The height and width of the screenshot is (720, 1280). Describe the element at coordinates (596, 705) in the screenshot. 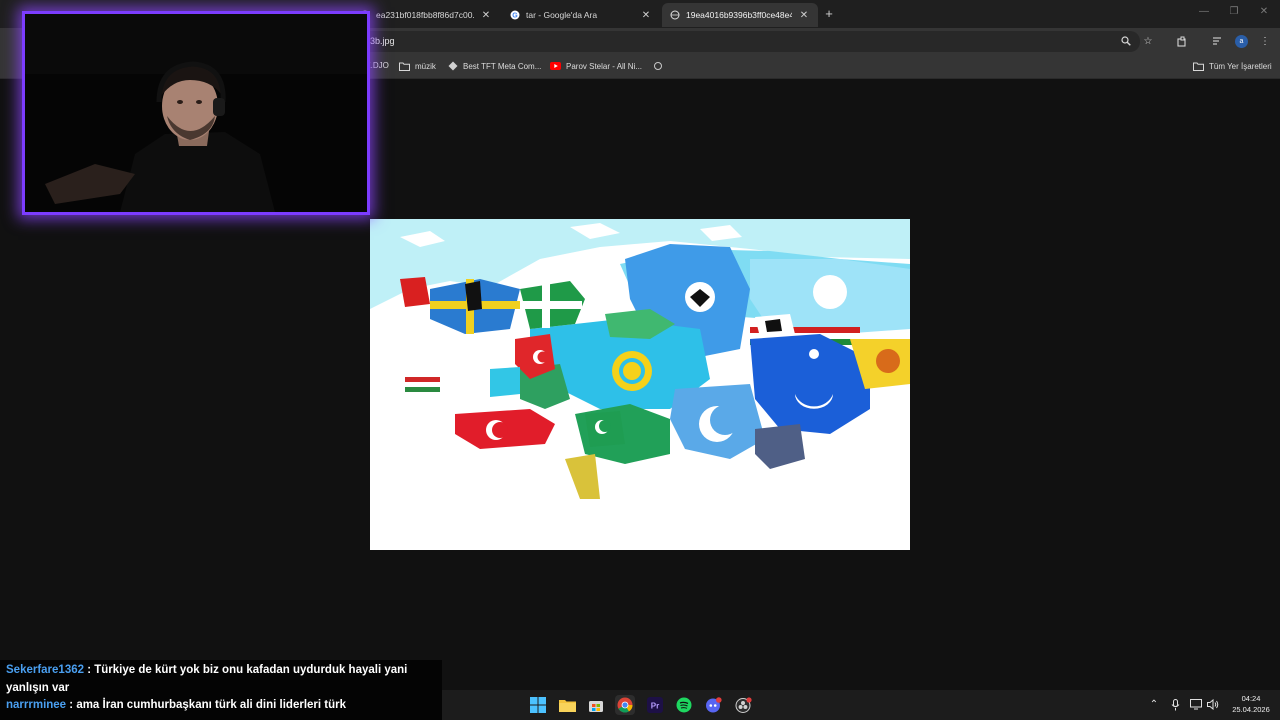

I see `store-icon` at that location.